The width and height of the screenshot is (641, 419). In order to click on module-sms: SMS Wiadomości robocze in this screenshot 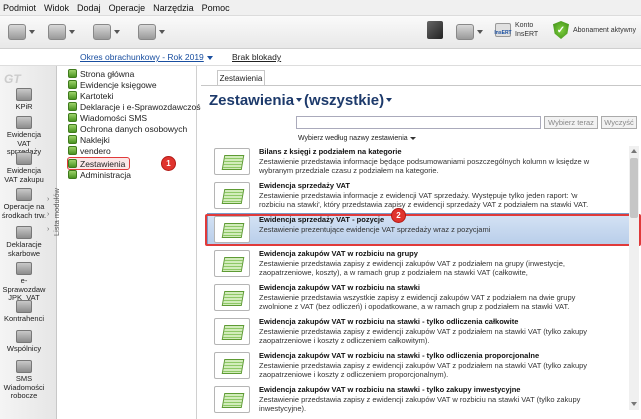, I will do `click(24, 380)`.